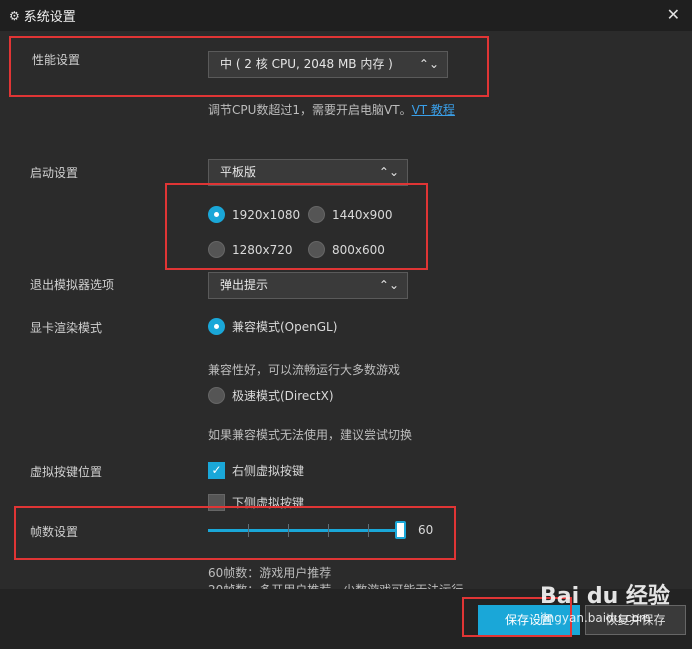  Describe the element at coordinates (635, 620) in the screenshot. I see `reset-and-save-button: 恢复并保存` at that location.